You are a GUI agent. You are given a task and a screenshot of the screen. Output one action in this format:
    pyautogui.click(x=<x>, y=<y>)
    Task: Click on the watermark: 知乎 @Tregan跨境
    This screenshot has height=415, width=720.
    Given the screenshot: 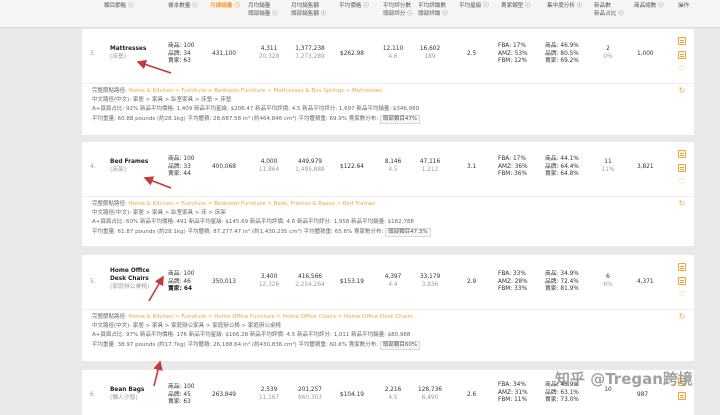 What is the action you would take?
    pyautogui.click(x=624, y=379)
    